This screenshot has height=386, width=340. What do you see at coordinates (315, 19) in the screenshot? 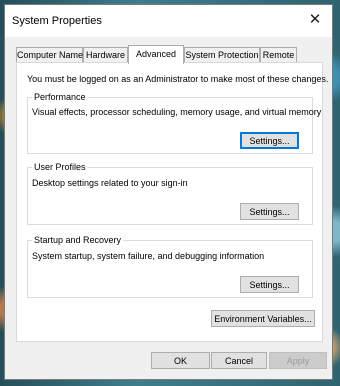
I see `close-icon: ✕` at bounding box center [315, 19].